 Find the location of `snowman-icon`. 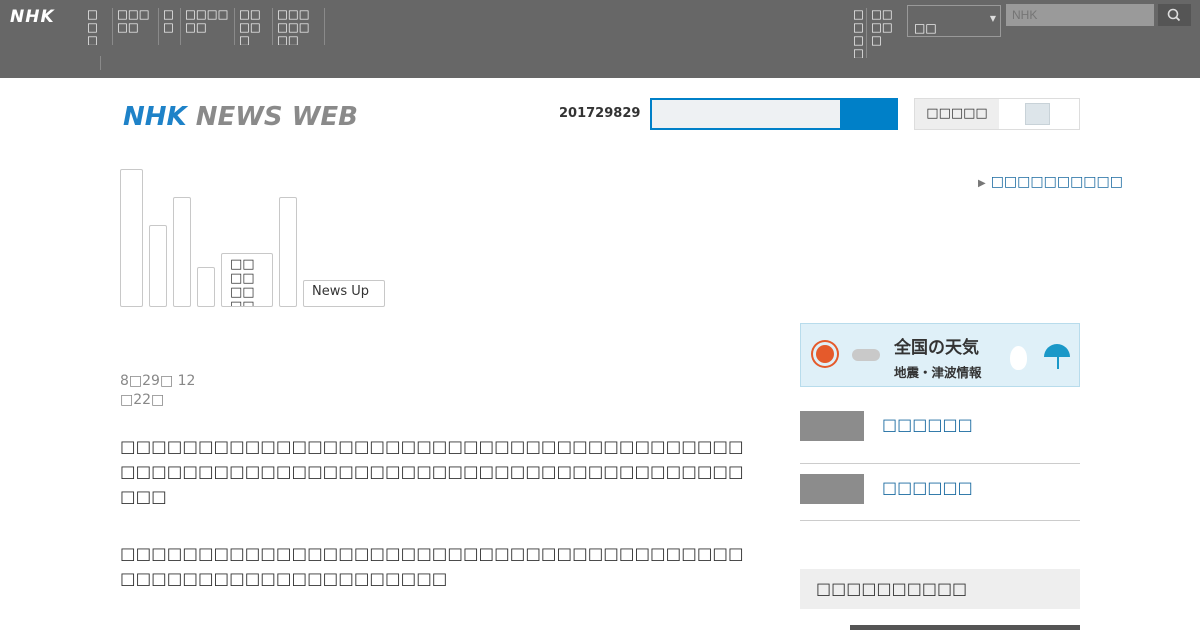

snowman-icon is located at coordinates (1018, 358).